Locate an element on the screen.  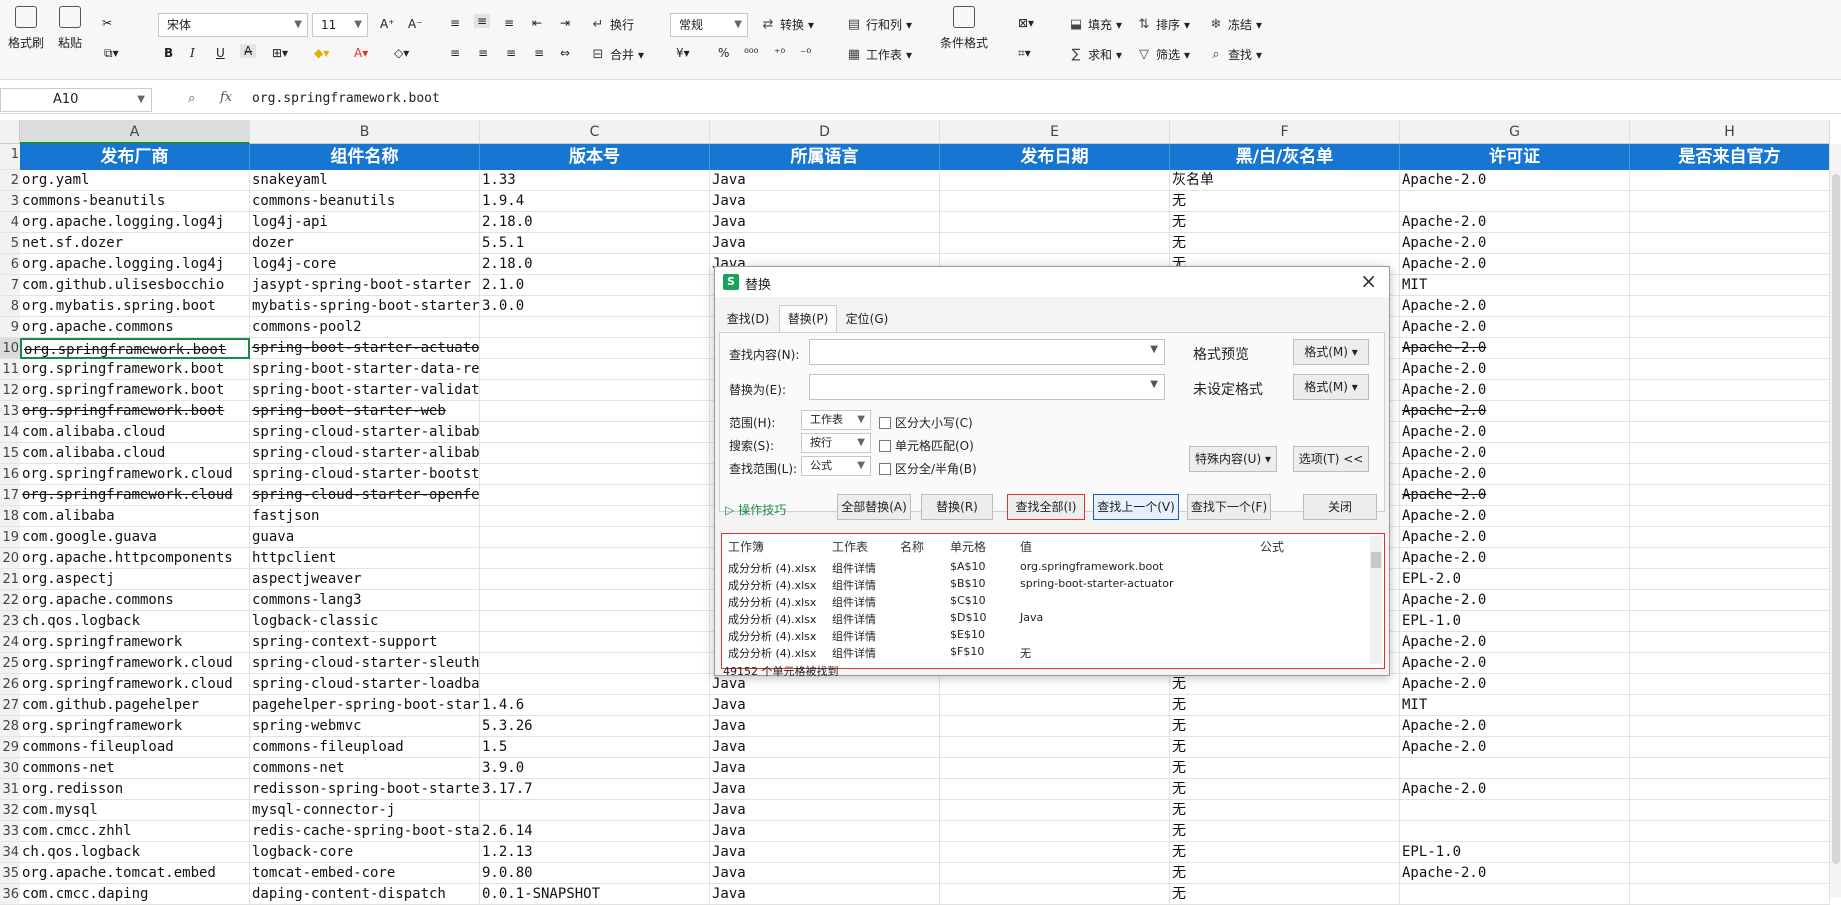
table-cell: mysql-connector-j is located at coordinates (365, 810).